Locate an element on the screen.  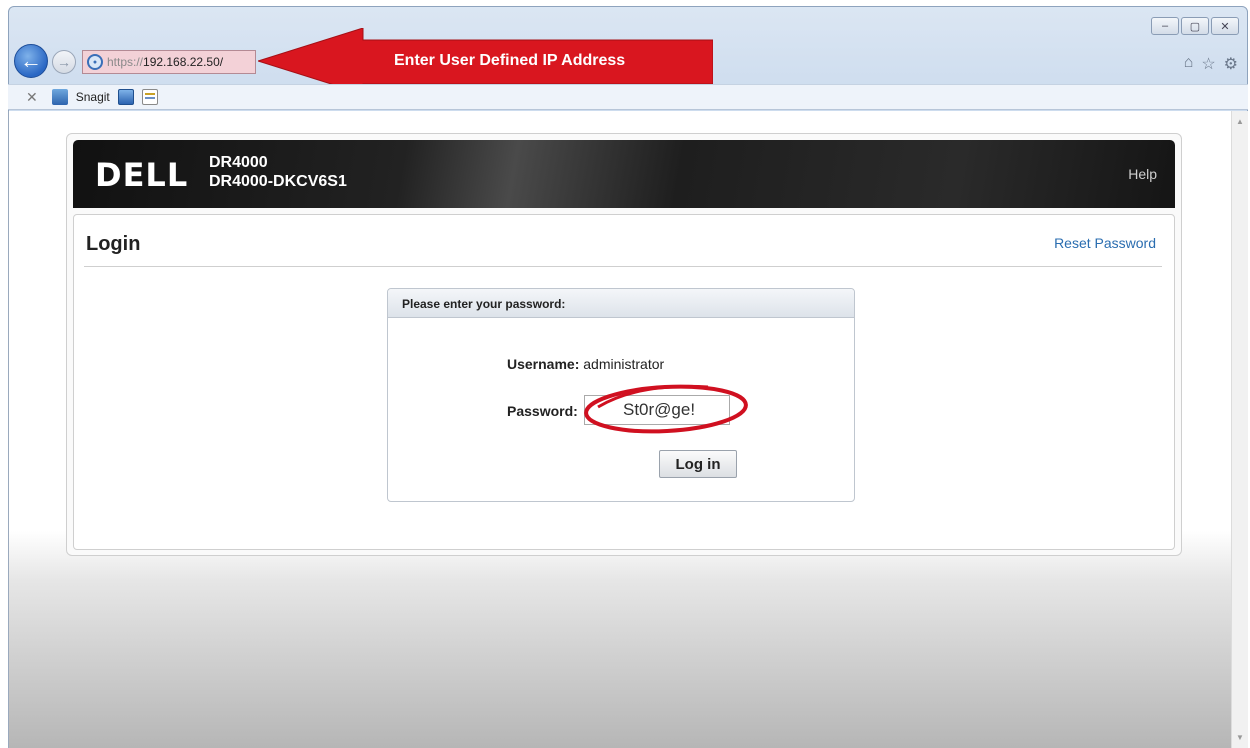
browser-toolbar-icons: ⌂ ☆ ⚙ is located at coordinates (1211, 64).